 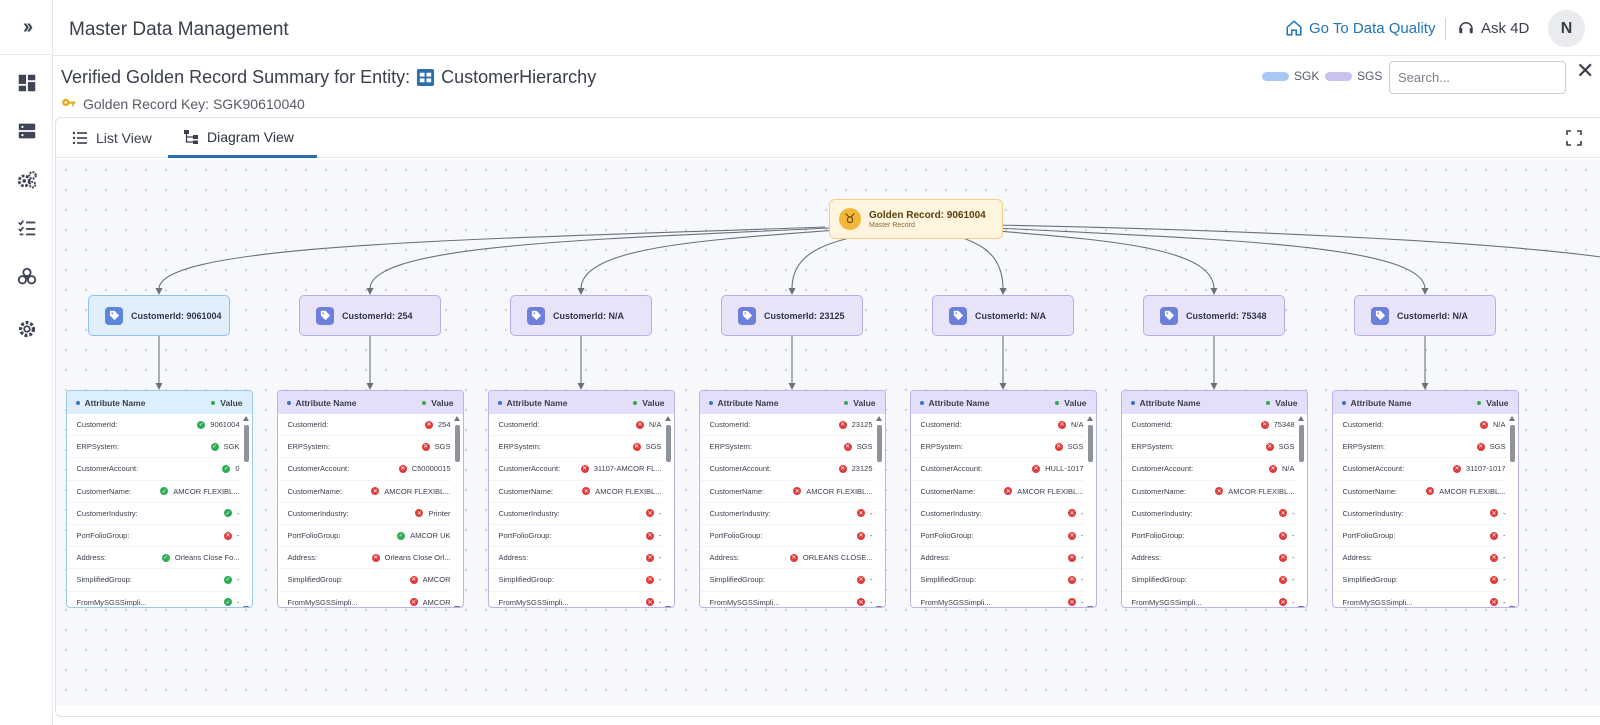 What do you see at coordinates (26, 131) in the screenshot?
I see `server-icon` at bounding box center [26, 131].